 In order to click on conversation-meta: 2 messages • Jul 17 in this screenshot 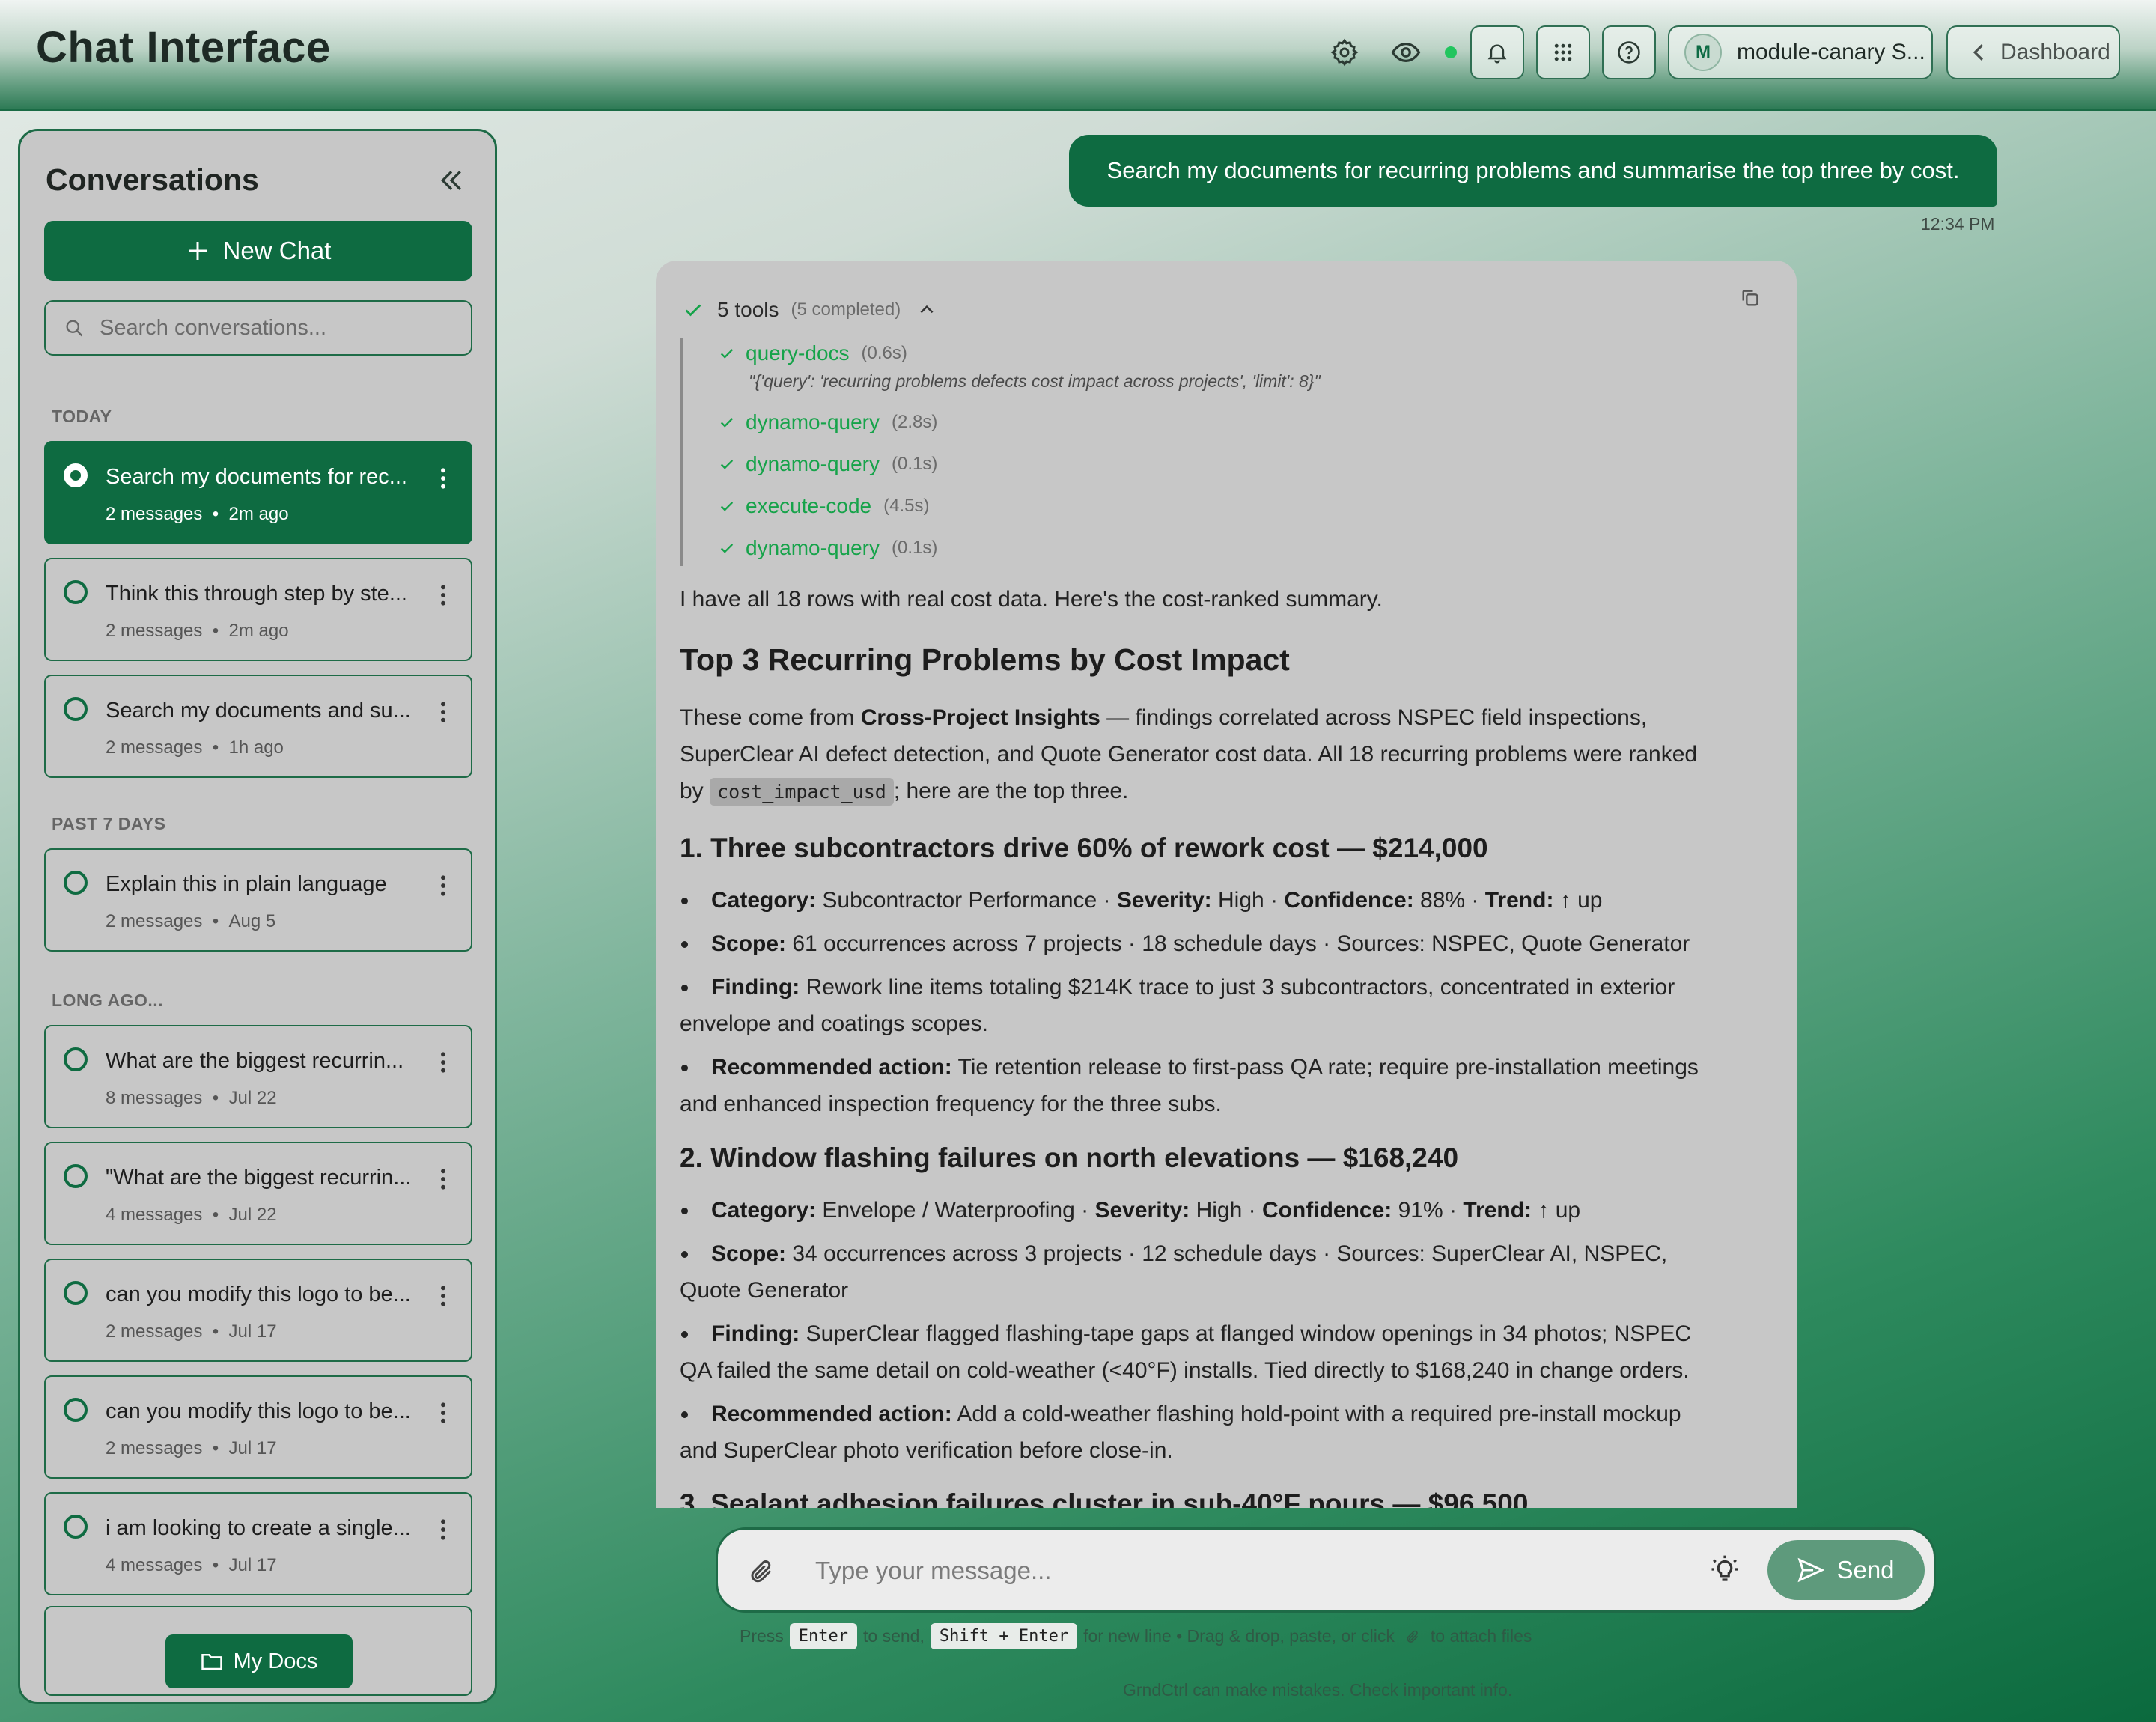, I will do `click(191, 1331)`.